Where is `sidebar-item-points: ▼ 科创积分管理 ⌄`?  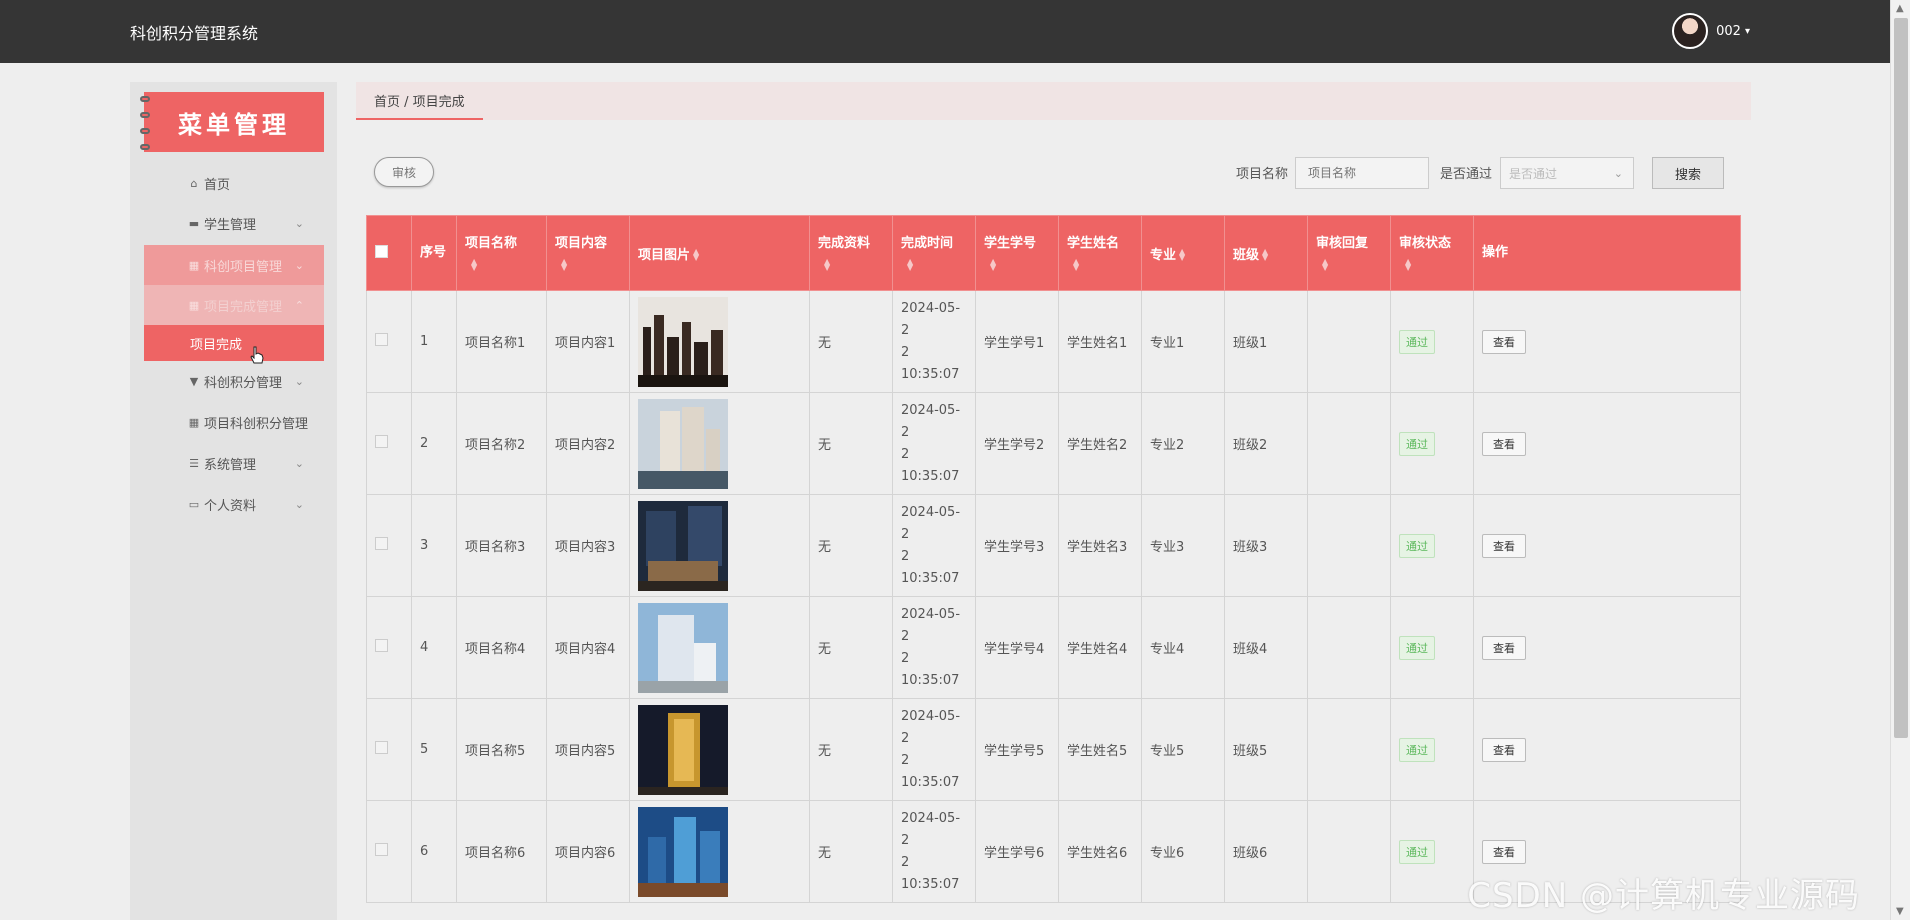 sidebar-item-points: ▼ 科创积分管理 ⌄ is located at coordinates (234, 381).